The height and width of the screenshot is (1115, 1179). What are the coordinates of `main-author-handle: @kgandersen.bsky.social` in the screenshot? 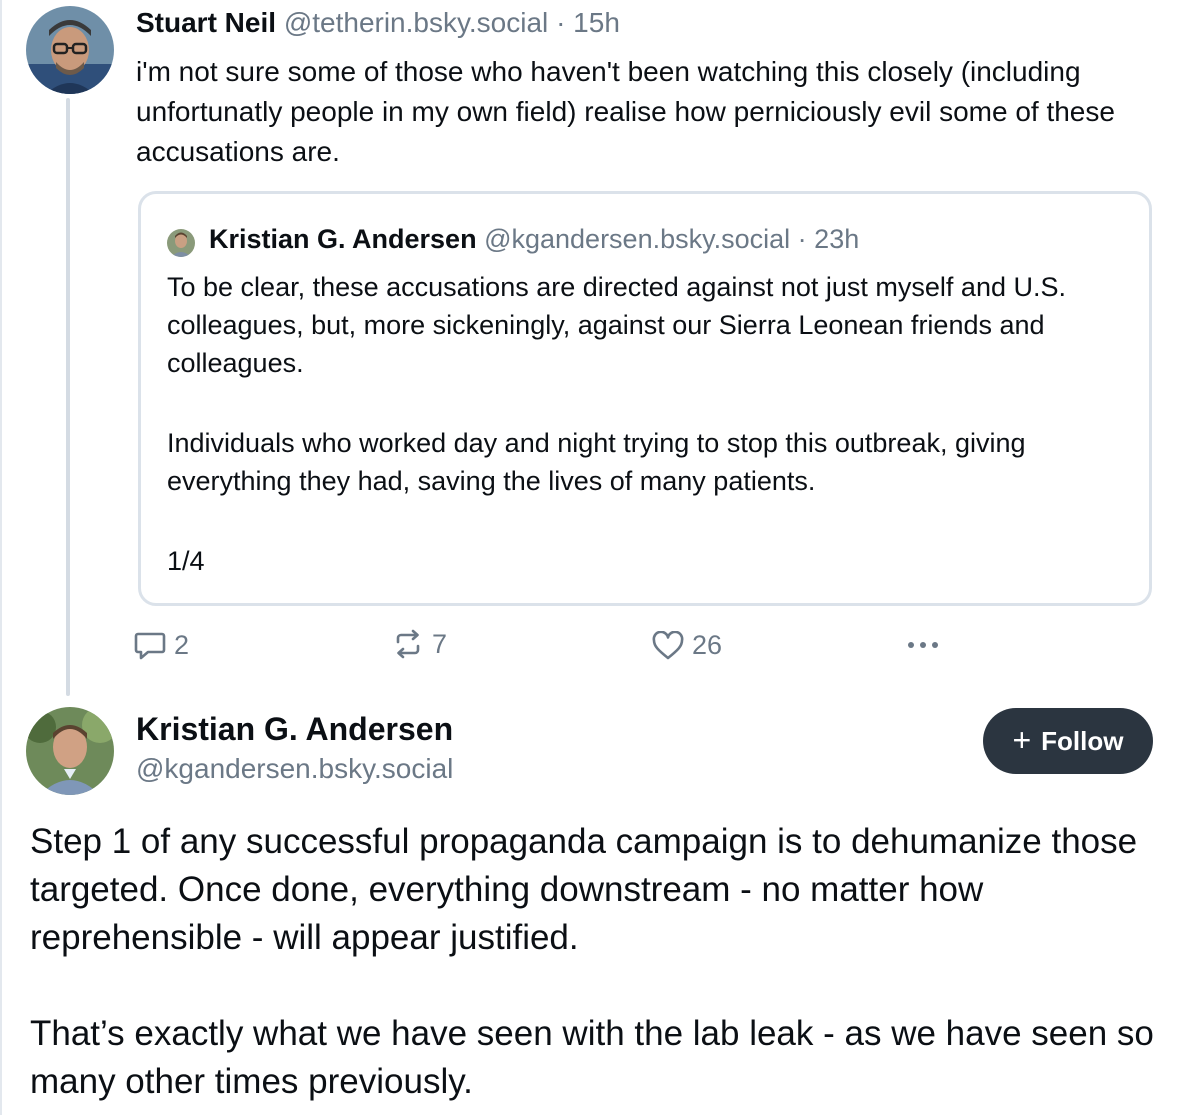 It's located at (294, 769).